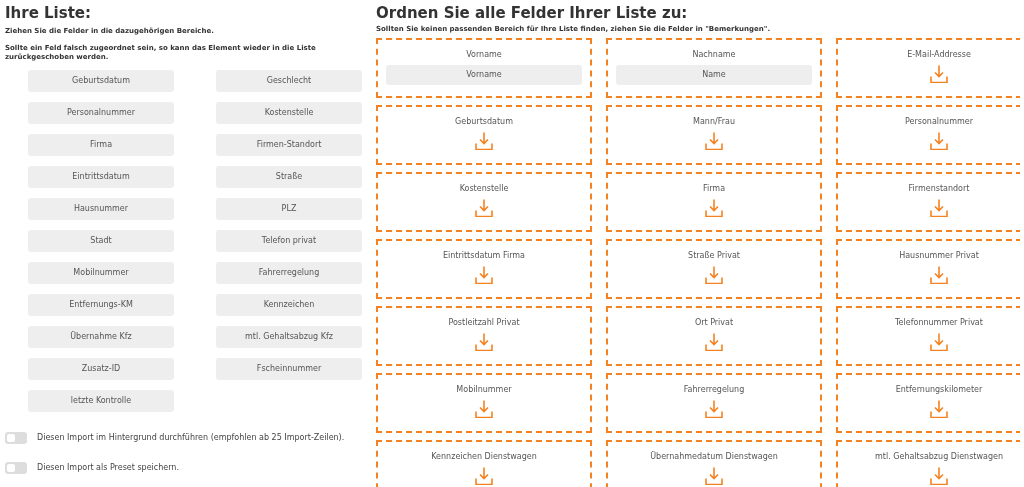 Image resolution: width=1024 pixels, height=487 pixels. I want to click on zone-label: Ort Privat, so click(714, 323).